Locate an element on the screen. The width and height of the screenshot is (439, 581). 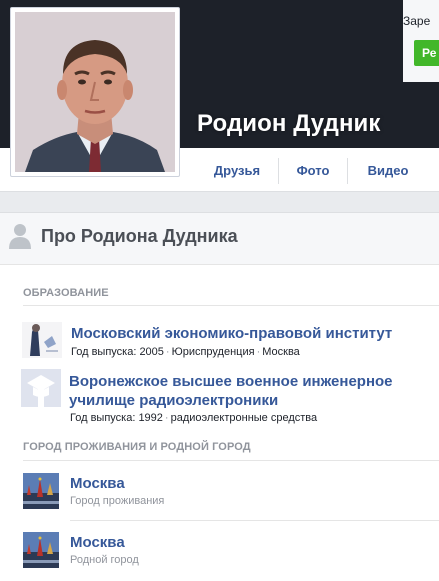
field-of-study: радиоэлектронные средства is located at coordinates (244, 418).